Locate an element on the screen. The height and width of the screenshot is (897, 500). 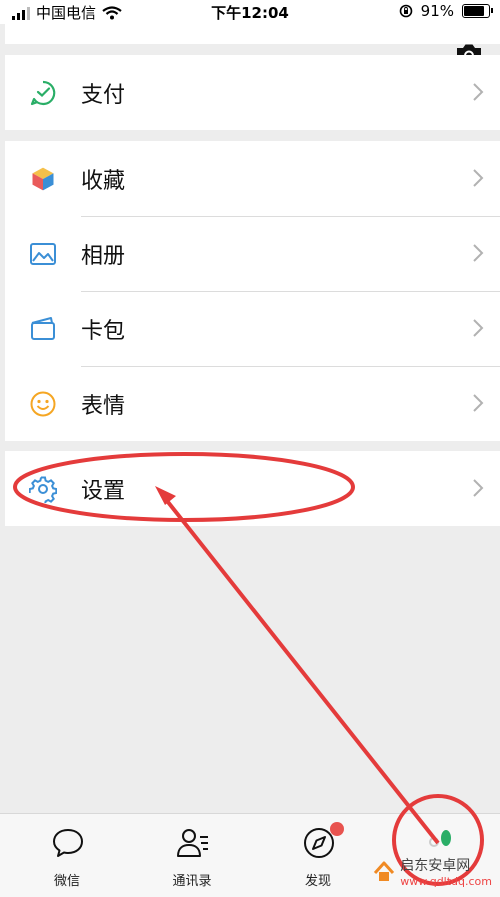
menu-item-album: 相册 is located at coordinates (252, 253).